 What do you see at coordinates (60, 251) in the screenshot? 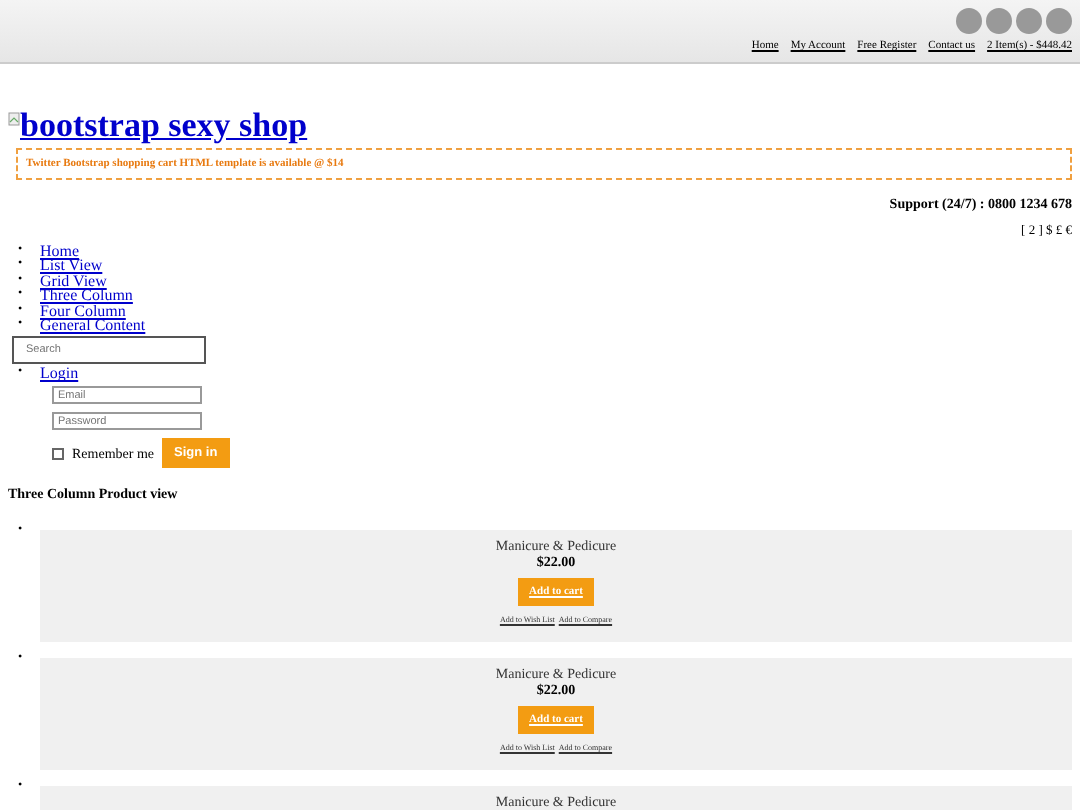
I see `nav-link: Home` at bounding box center [60, 251].